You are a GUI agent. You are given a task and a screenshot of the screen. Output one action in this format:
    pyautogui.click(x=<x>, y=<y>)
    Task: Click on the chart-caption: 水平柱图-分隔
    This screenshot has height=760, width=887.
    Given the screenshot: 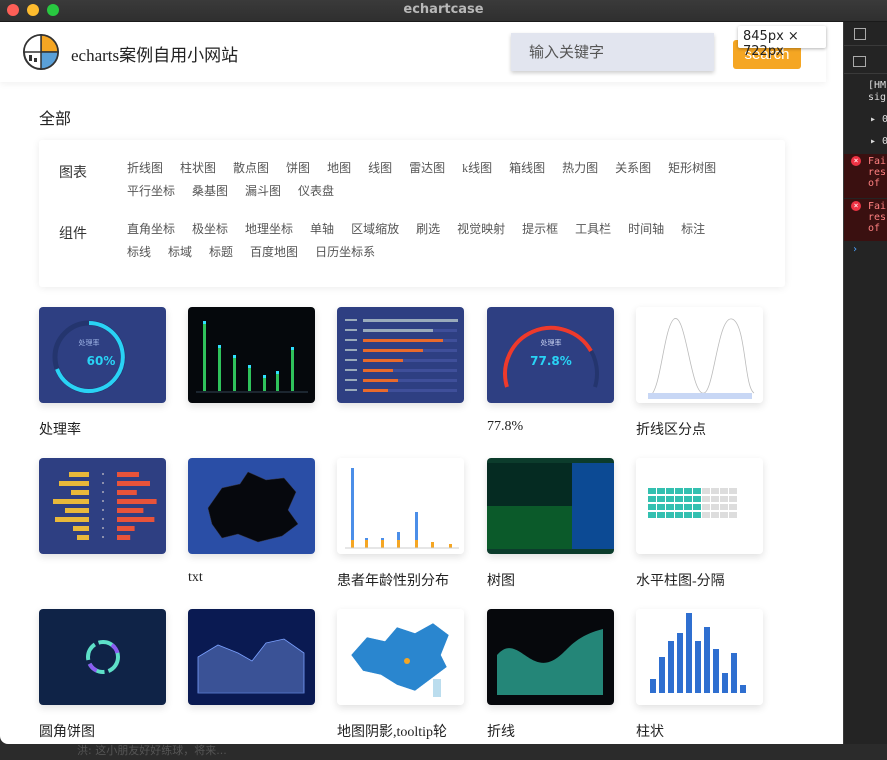 What is the action you would take?
    pyautogui.click(x=699, y=580)
    